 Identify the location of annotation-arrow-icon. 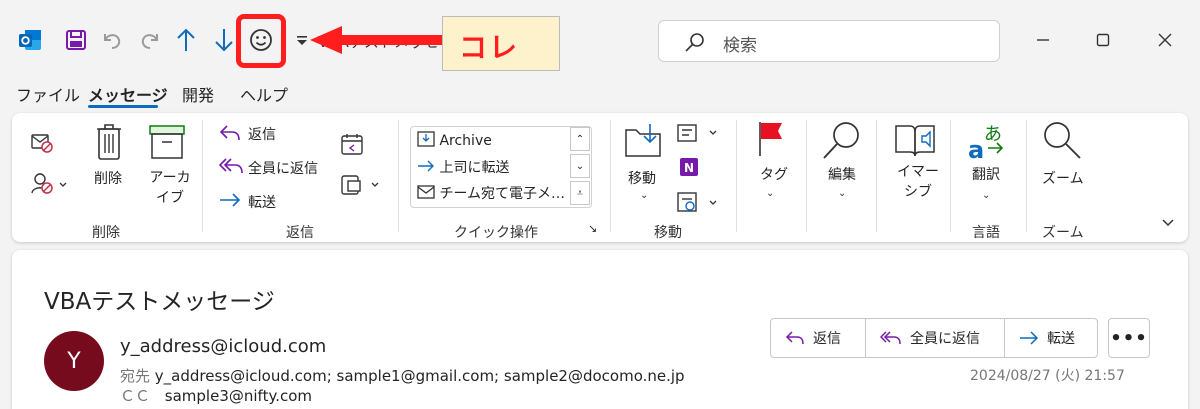
(377, 40).